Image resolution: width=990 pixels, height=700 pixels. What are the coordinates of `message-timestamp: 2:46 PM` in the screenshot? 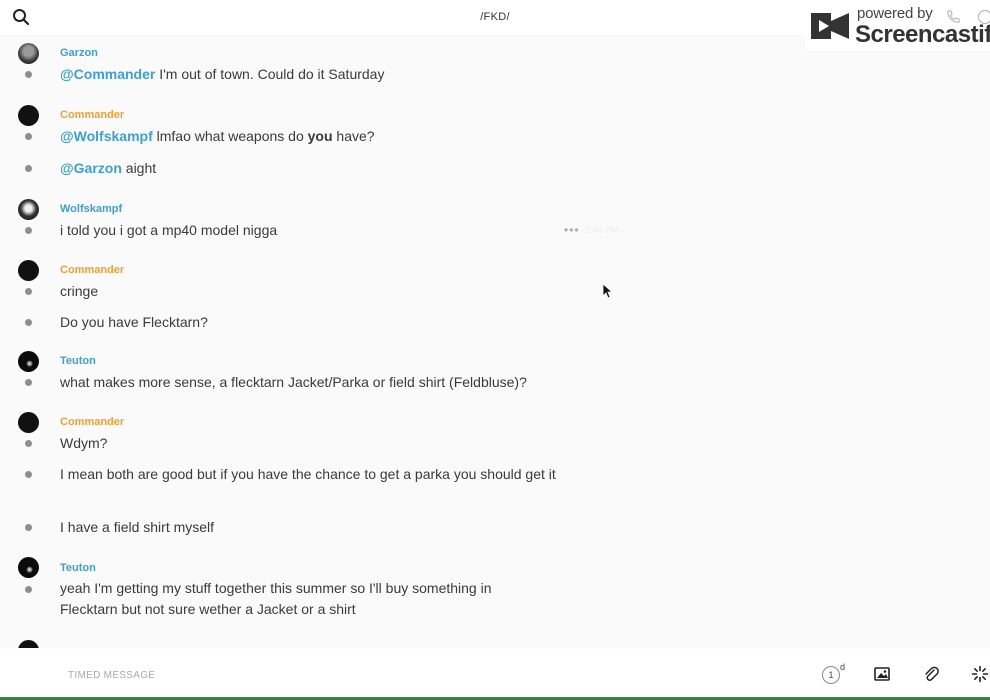 It's located at (602, 230).